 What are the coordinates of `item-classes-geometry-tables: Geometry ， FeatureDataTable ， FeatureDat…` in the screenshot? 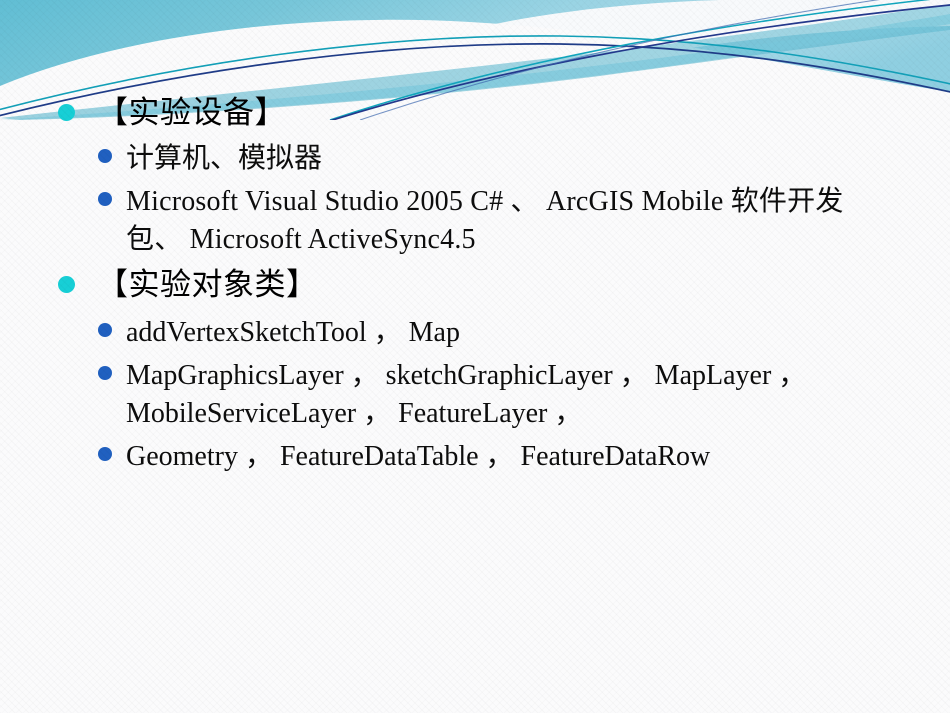 It's located at (404, 457).